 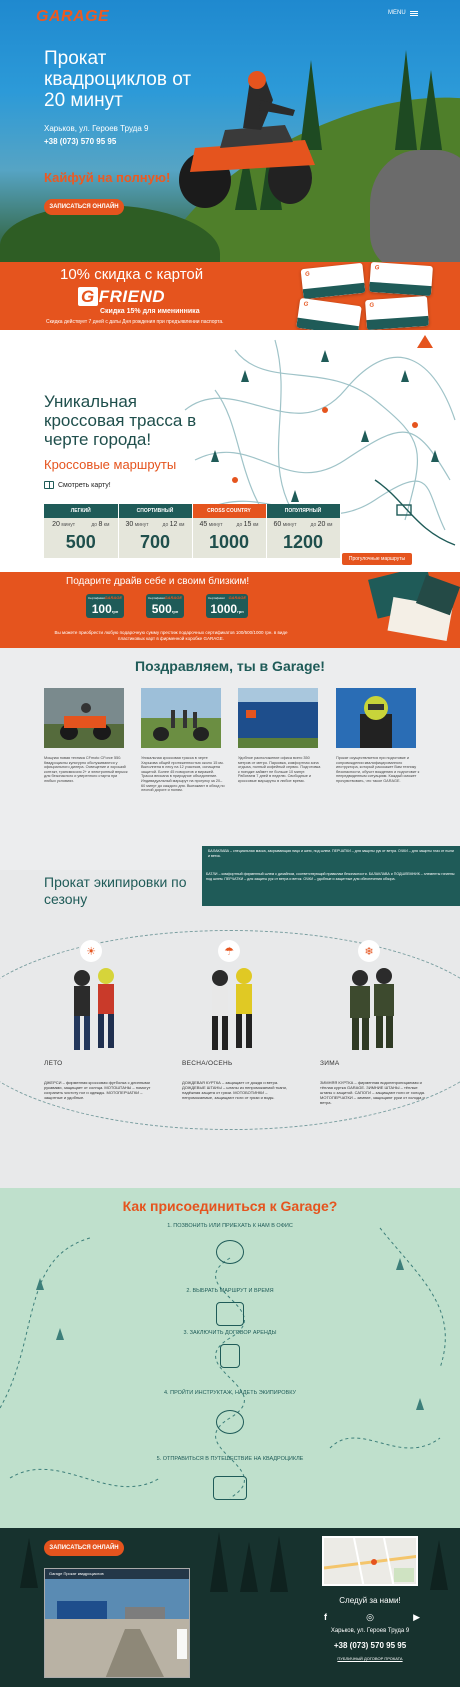 What do you see at coordinates (155, 511) in the screenshot?
I see `route-header: СПОРТИВНЫЙ` at bounding box center [155, 511].